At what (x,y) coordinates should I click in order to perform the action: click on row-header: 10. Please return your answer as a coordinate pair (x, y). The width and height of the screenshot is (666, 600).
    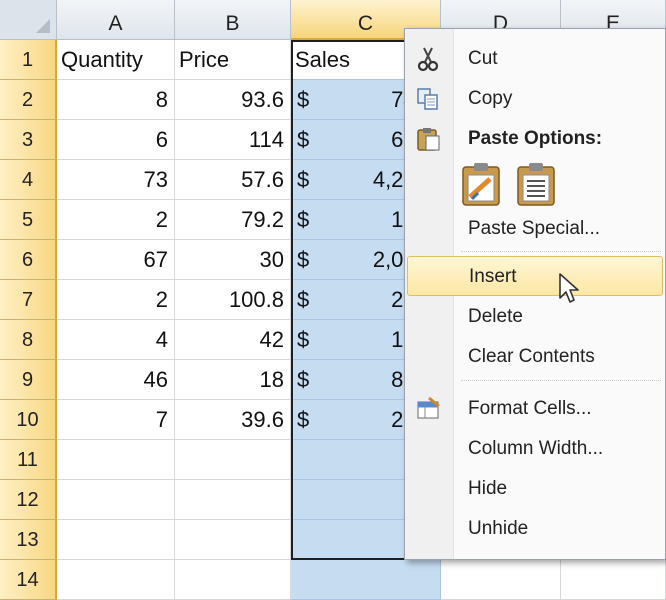
    Looking at the image, I should click on (28, 420).